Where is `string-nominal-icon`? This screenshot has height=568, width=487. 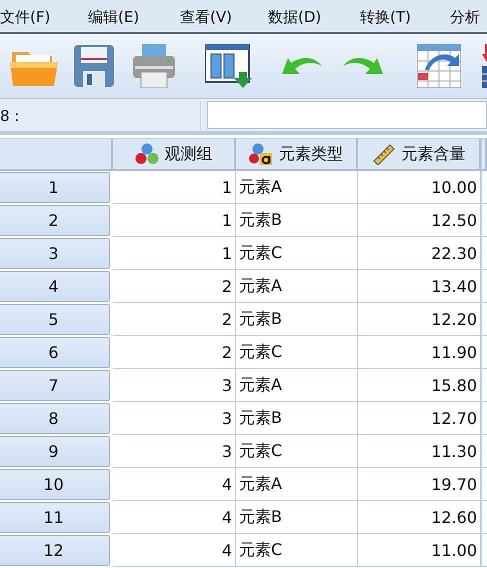 string-nominal-icon is located at coordinates (261, 154).